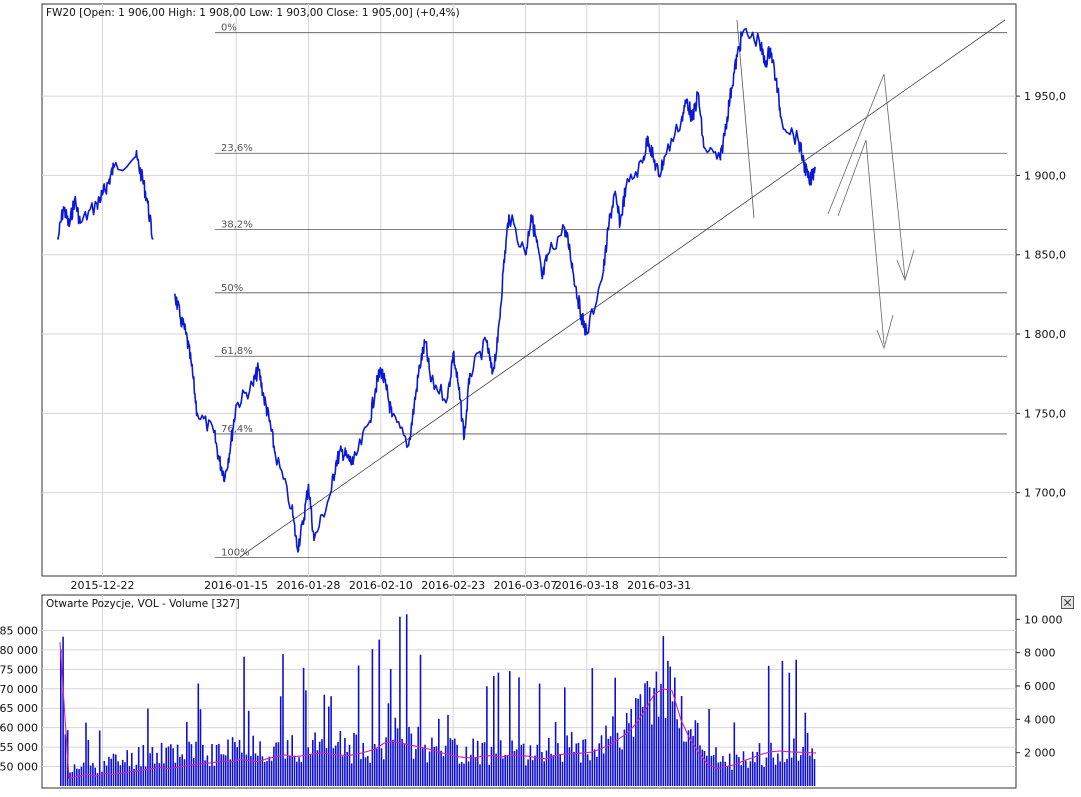  Describe the element at coordinates (232, 288) in the screenshot. I see `fibonacci-level-label: 50%` at that location.